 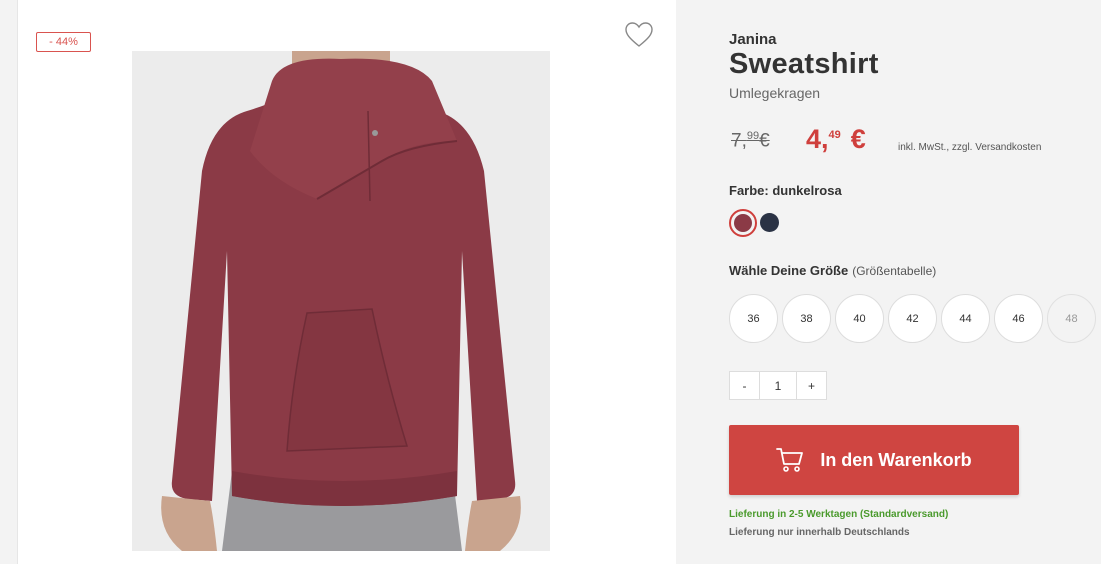 What do you see at coordinates (775, 93) in the screenshot?
I see `product-subtitle: Umlegekragen` at bounding box center [775, 93].